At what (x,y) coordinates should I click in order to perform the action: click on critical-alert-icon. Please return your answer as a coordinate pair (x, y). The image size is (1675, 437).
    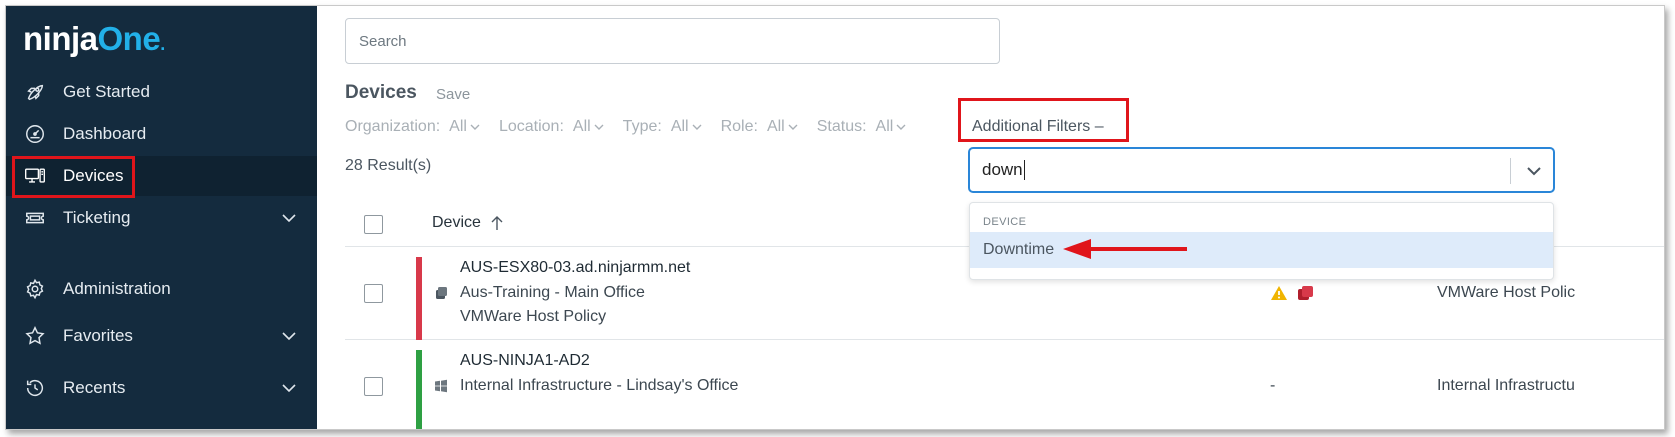
    Looking at the image, I should click on (1305, 293).